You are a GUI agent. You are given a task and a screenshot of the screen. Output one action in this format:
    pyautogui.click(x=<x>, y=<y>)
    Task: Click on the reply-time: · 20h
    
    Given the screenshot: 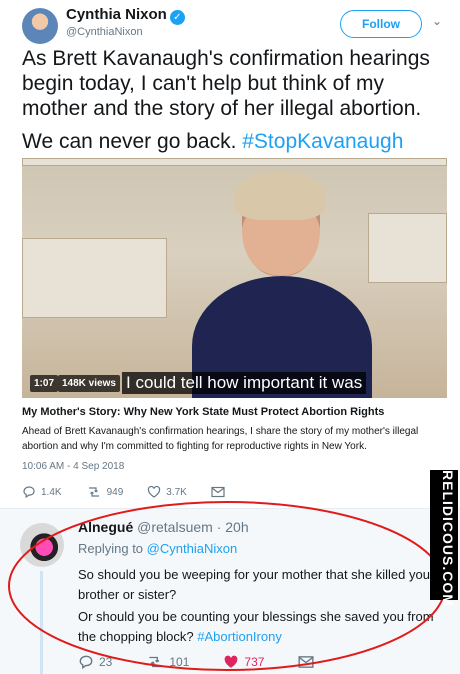 What is the action you would take?
    pyautogui.click(x=233, y=527)
    